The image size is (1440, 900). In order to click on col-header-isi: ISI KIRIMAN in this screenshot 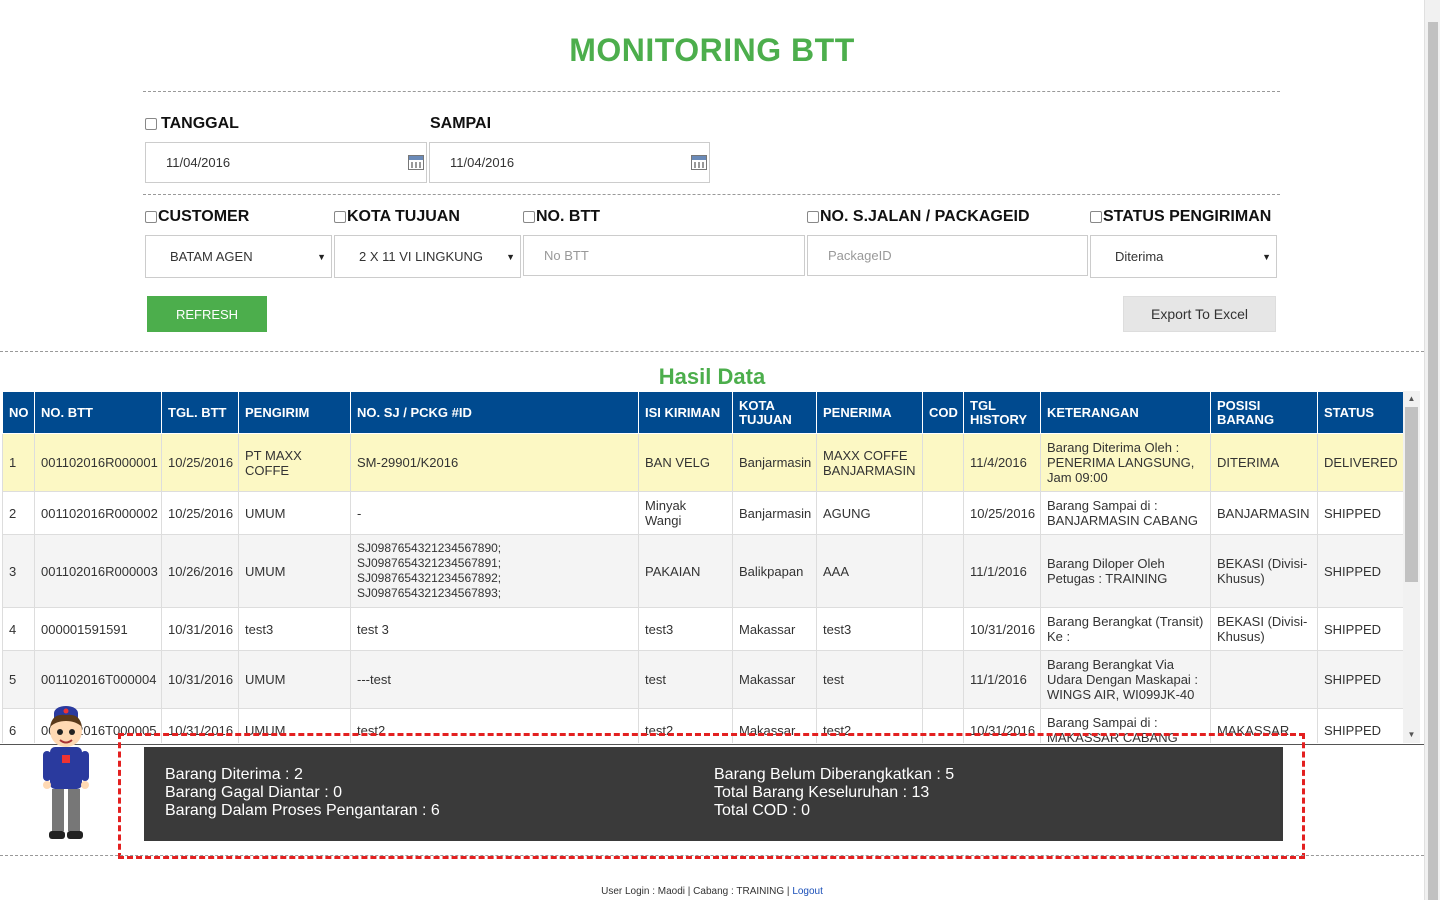, I will do `click(685, 412)`.